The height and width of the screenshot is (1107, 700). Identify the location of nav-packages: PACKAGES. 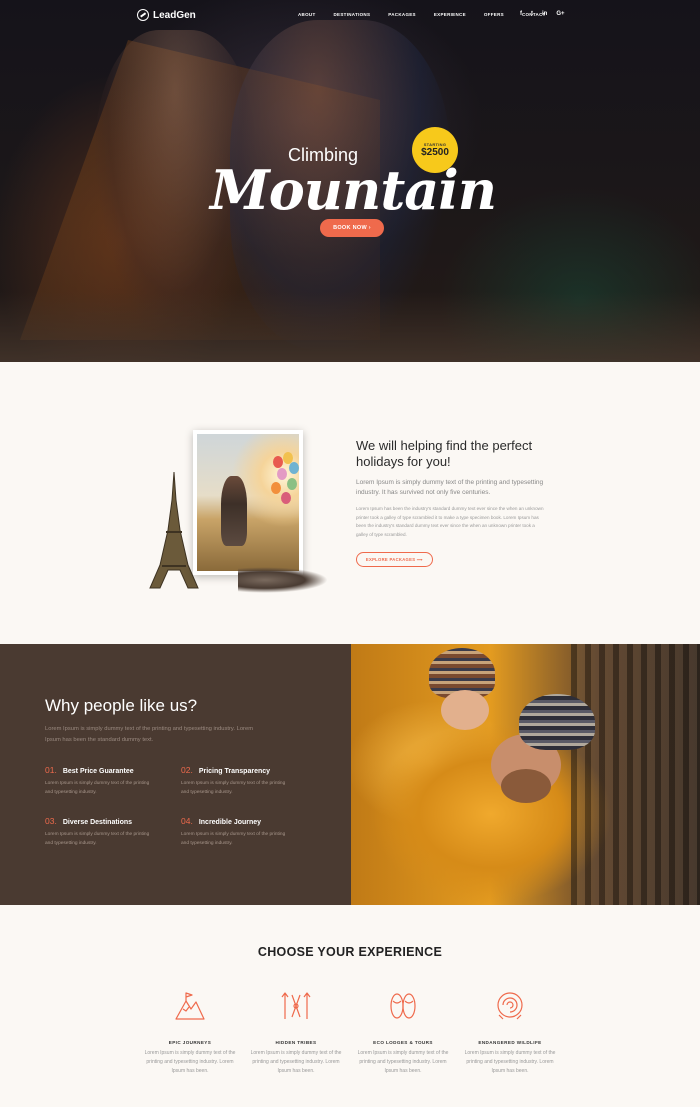
(402, 14).